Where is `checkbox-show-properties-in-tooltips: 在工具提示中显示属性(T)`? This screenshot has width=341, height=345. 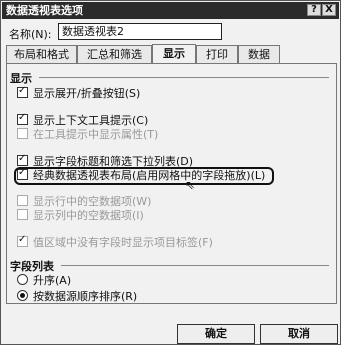
checkbox-show-properties-in-tooltips: 在工具提示中显示属性(T) is located at coordinates (87, 134).